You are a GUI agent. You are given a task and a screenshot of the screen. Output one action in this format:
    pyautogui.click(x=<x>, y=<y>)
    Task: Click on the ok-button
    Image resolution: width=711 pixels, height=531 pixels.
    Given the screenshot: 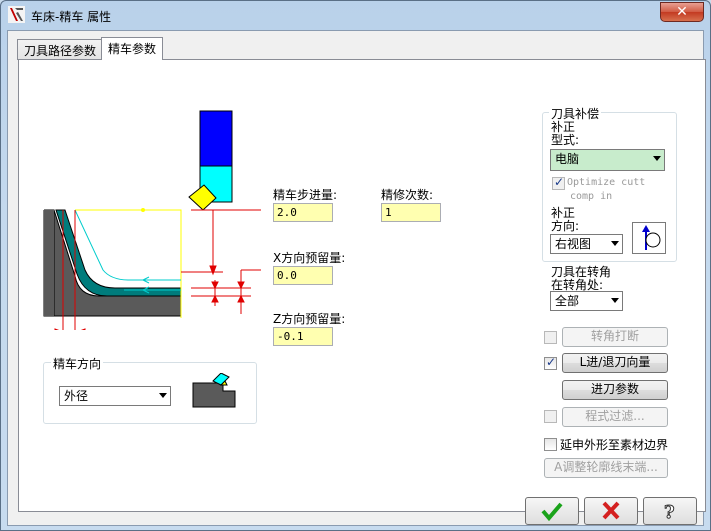 What is the action you would take?
    pyautogui.click(x=552, y=511)
    